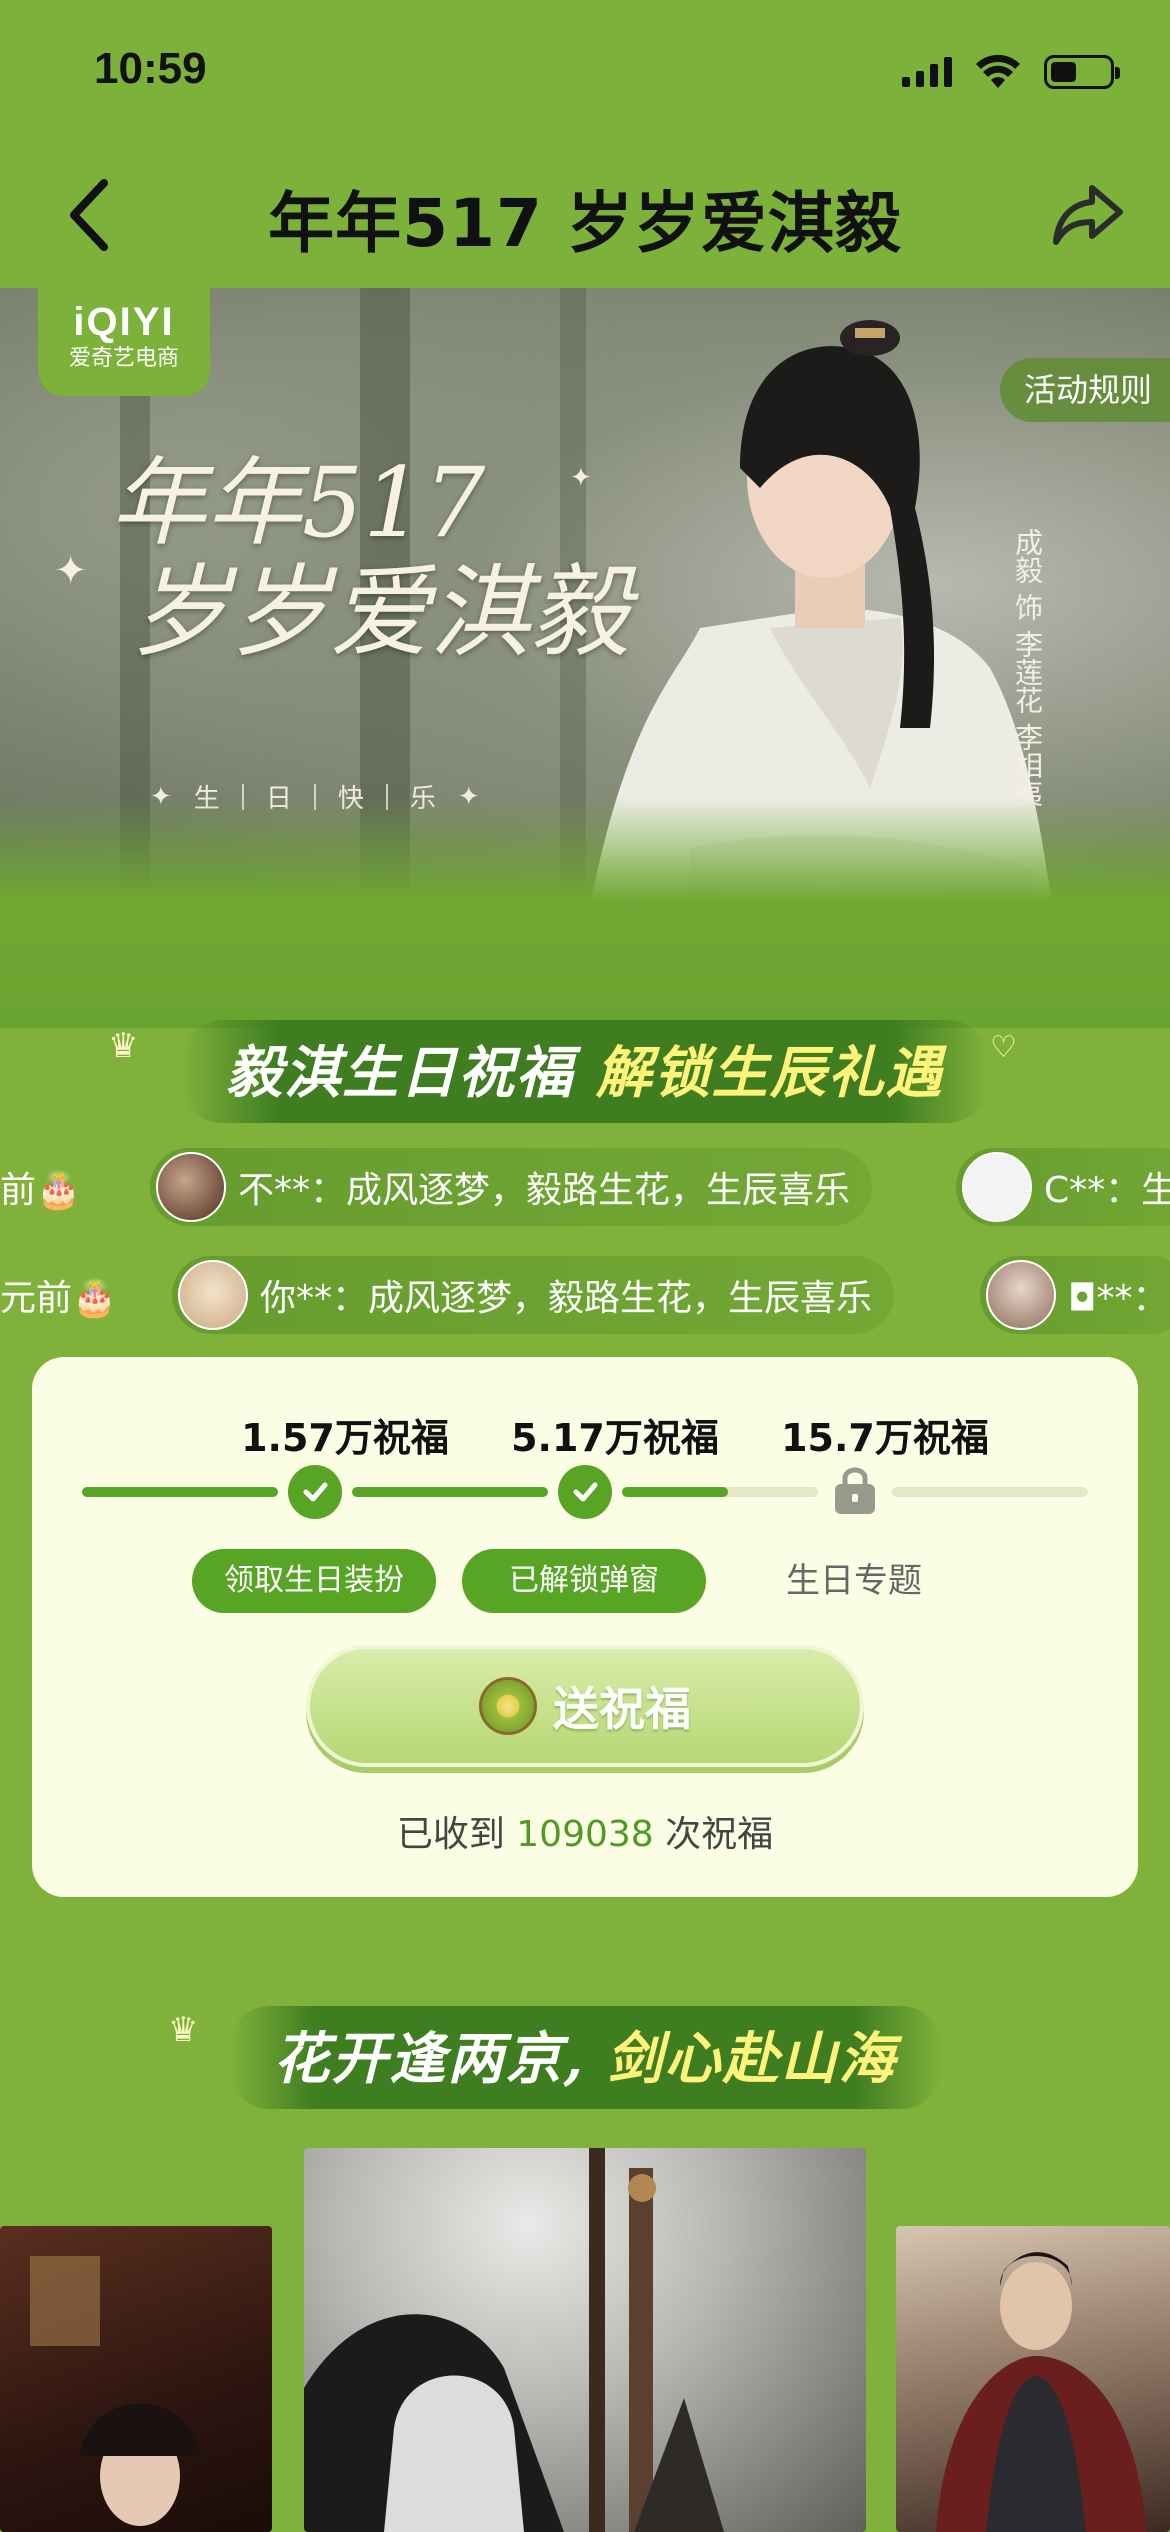 The width and height of the screenshot is (1170, 2532). What do you see at coordinates (314, 1581) in the screenshot?
I see `reward-birthday-outfit-button: 领取生日装扮` at bounding box center [314, 1581].